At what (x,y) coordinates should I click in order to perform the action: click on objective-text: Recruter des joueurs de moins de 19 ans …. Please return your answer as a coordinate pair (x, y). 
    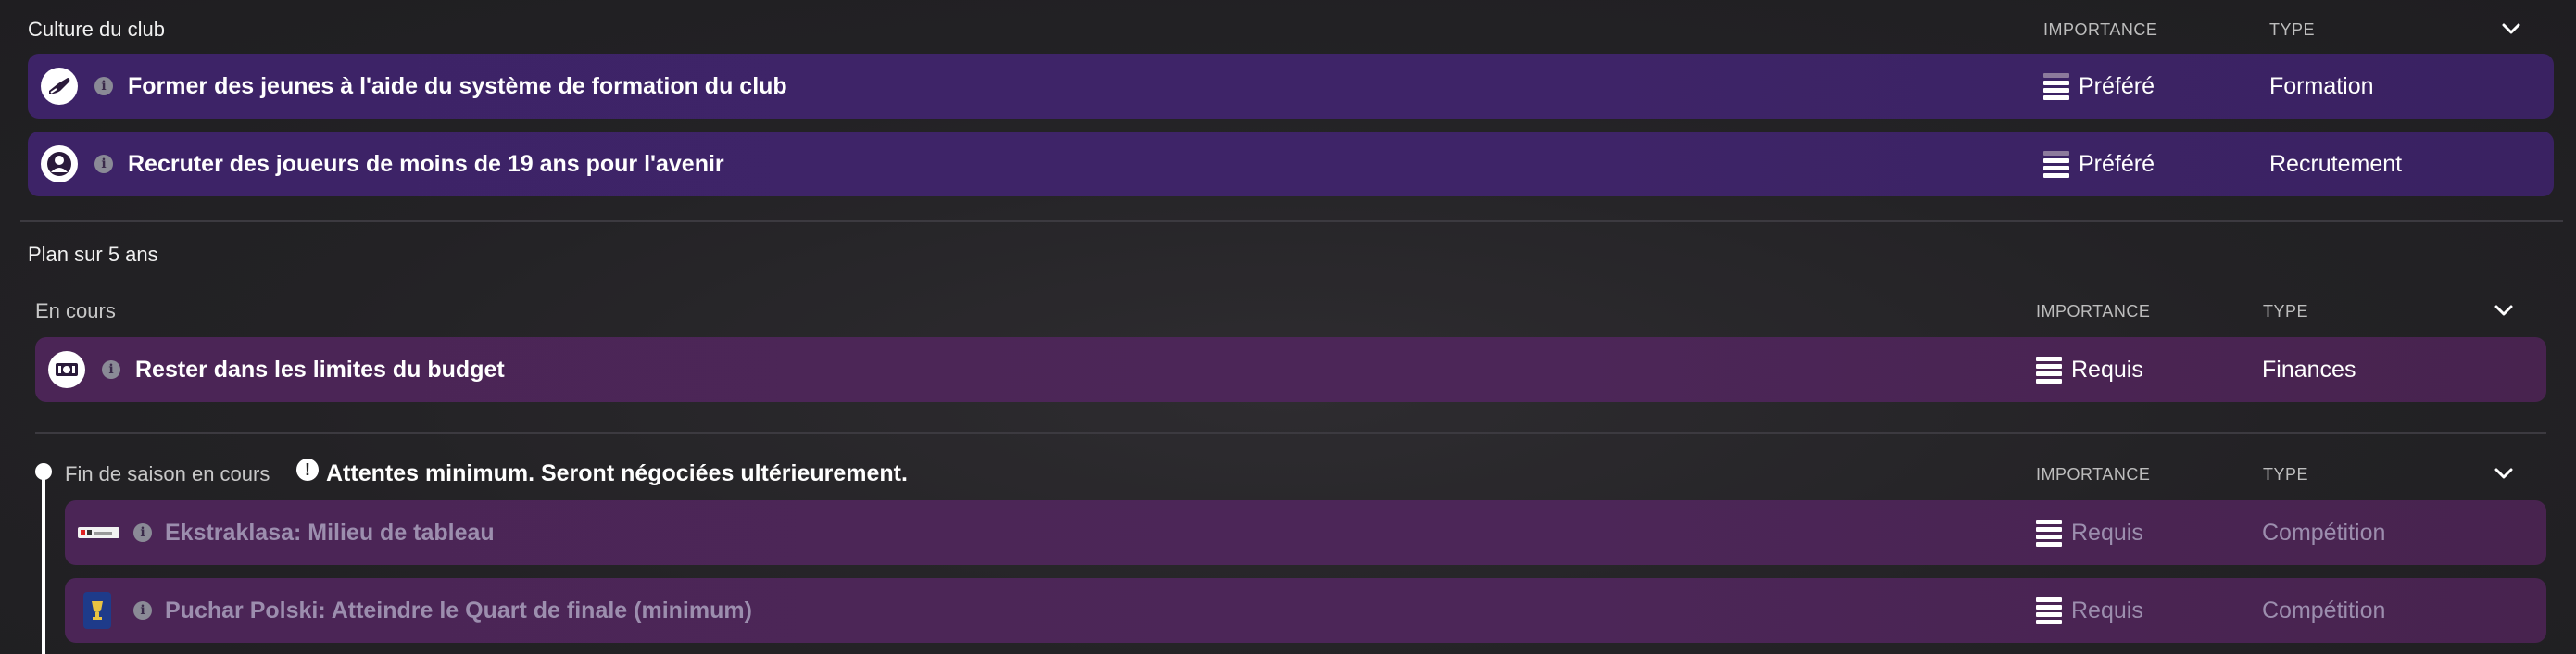
    Looking at the image, I should click on (426, 163).